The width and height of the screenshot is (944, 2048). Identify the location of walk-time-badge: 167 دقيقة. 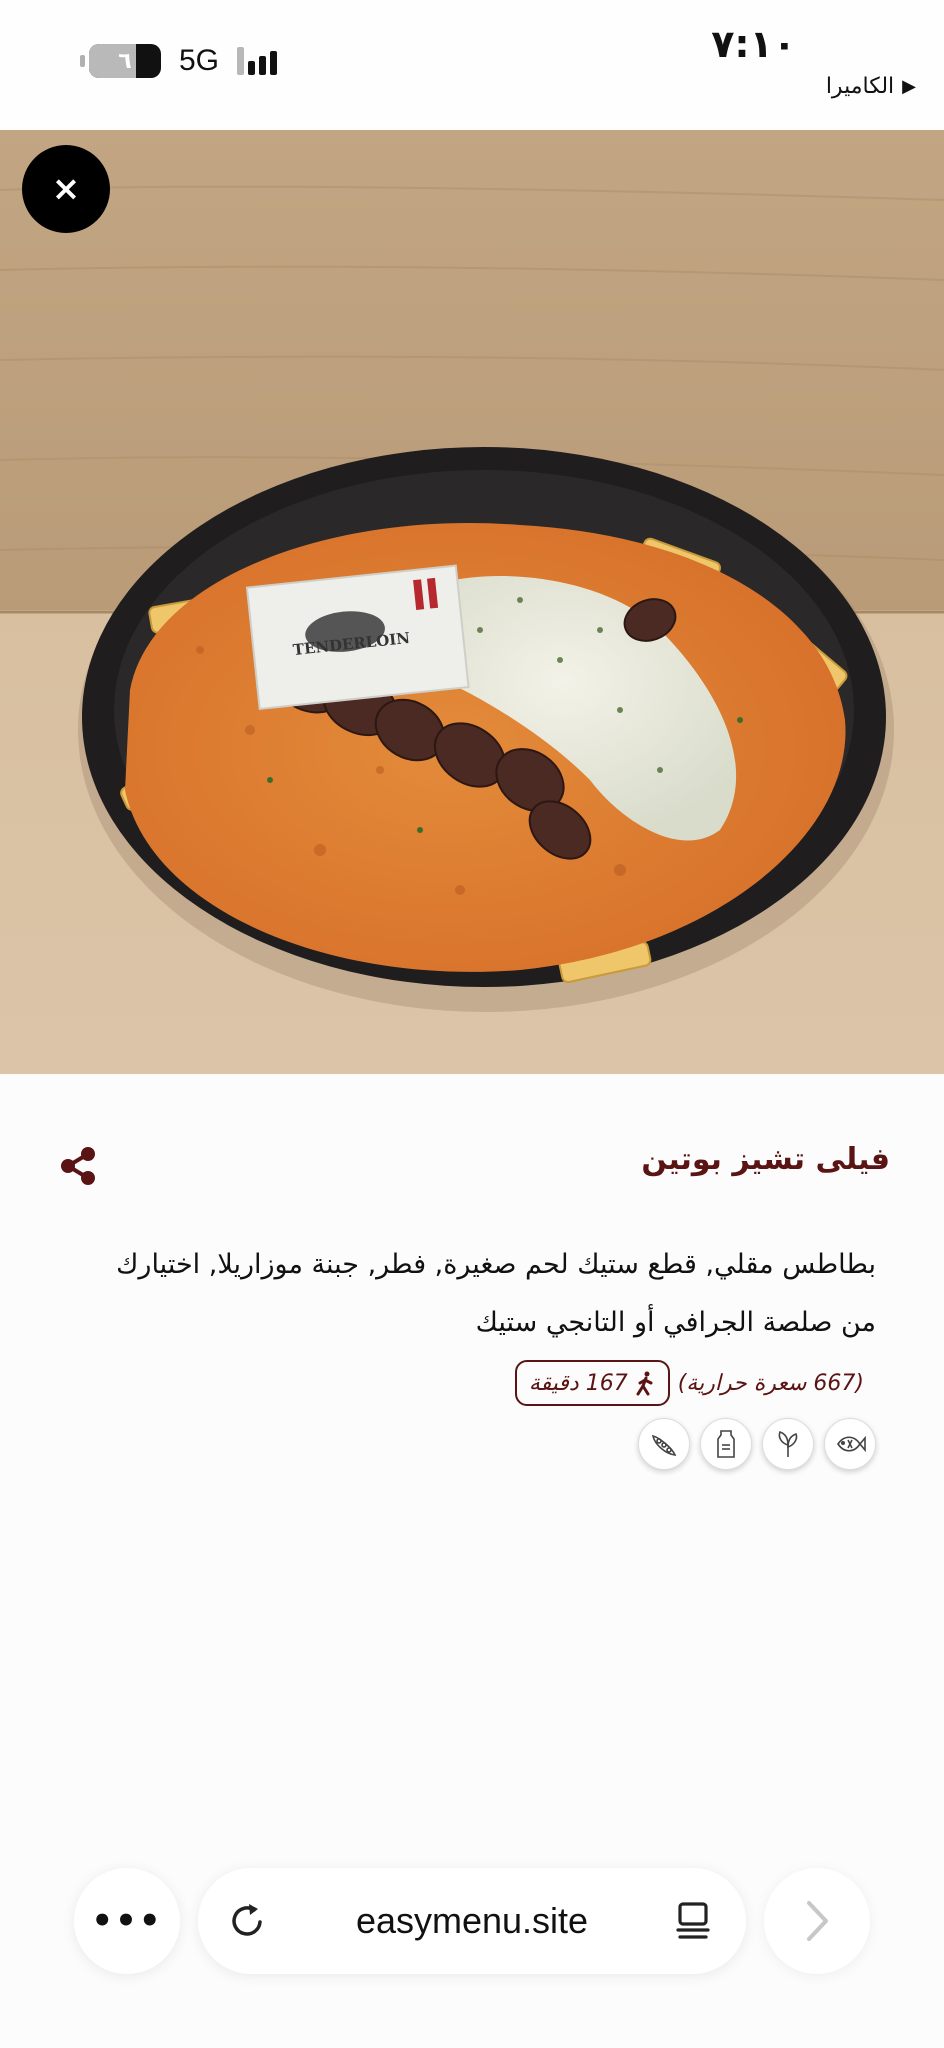
(592, 1383).